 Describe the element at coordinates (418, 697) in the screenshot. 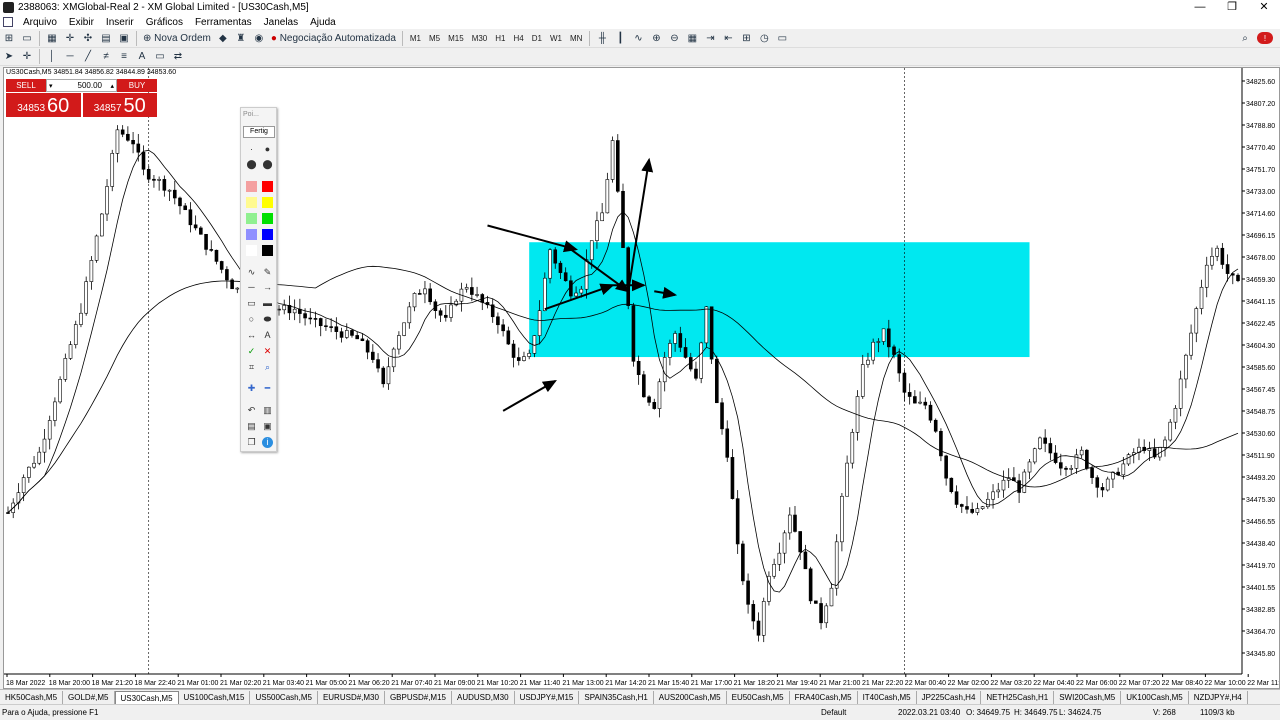

I see `chart-tab: GBPUSD#,M15` at that location.